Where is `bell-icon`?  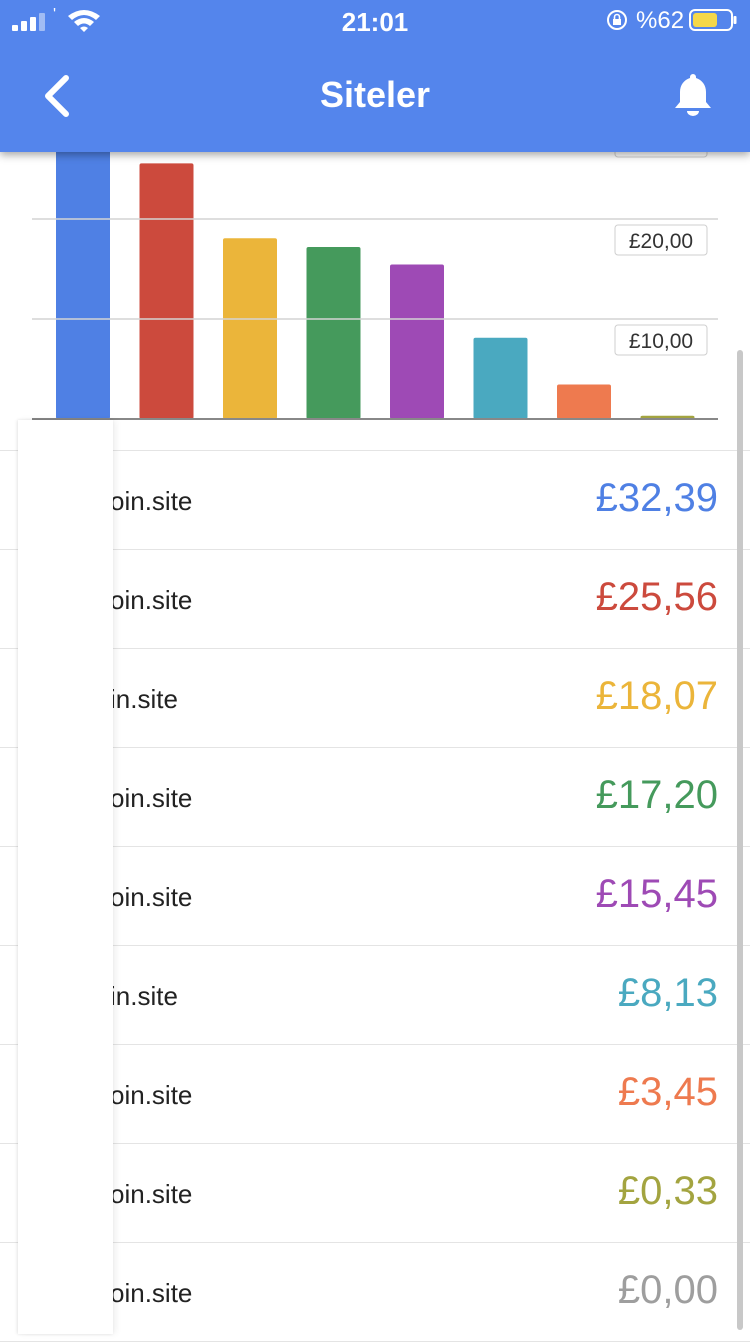 bell-icon is located at coordinates (693, 95).